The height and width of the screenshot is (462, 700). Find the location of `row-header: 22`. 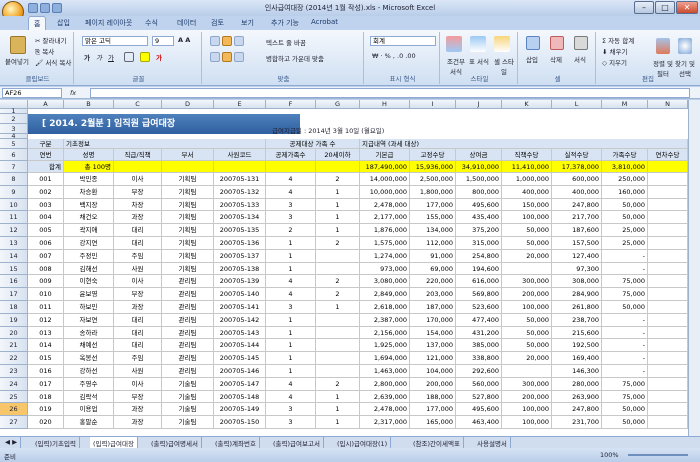

row-header: 22 is located at coordinates (14, 358).